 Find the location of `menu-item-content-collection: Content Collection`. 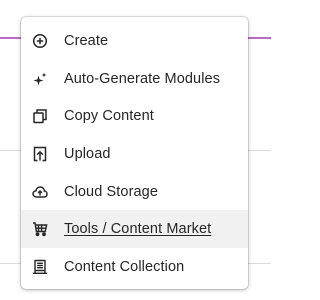

menu-item-content-collection: Content Collection is located at coordinates (134, 267).